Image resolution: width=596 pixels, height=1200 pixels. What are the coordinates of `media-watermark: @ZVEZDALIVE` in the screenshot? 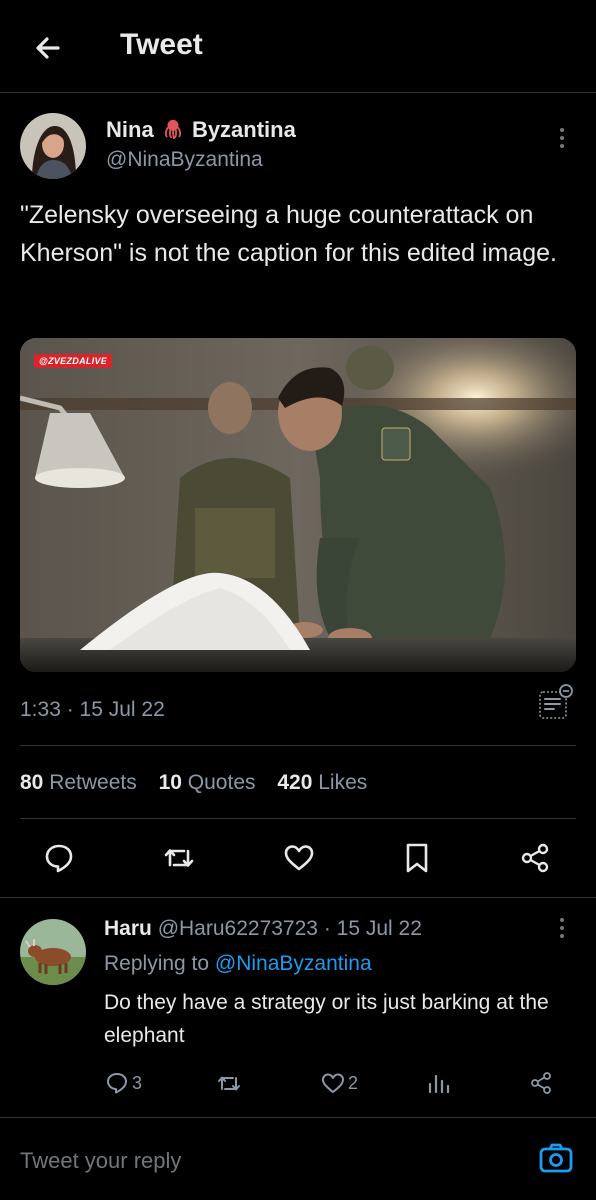 It's located at (73, 361).